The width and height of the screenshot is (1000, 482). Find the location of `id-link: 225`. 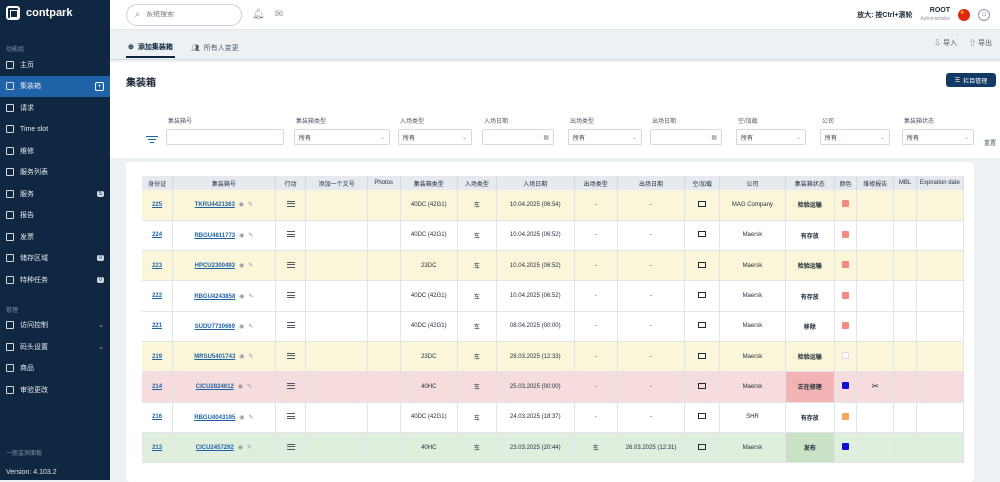

id-link: 225 is located at coordinates (157, 205).